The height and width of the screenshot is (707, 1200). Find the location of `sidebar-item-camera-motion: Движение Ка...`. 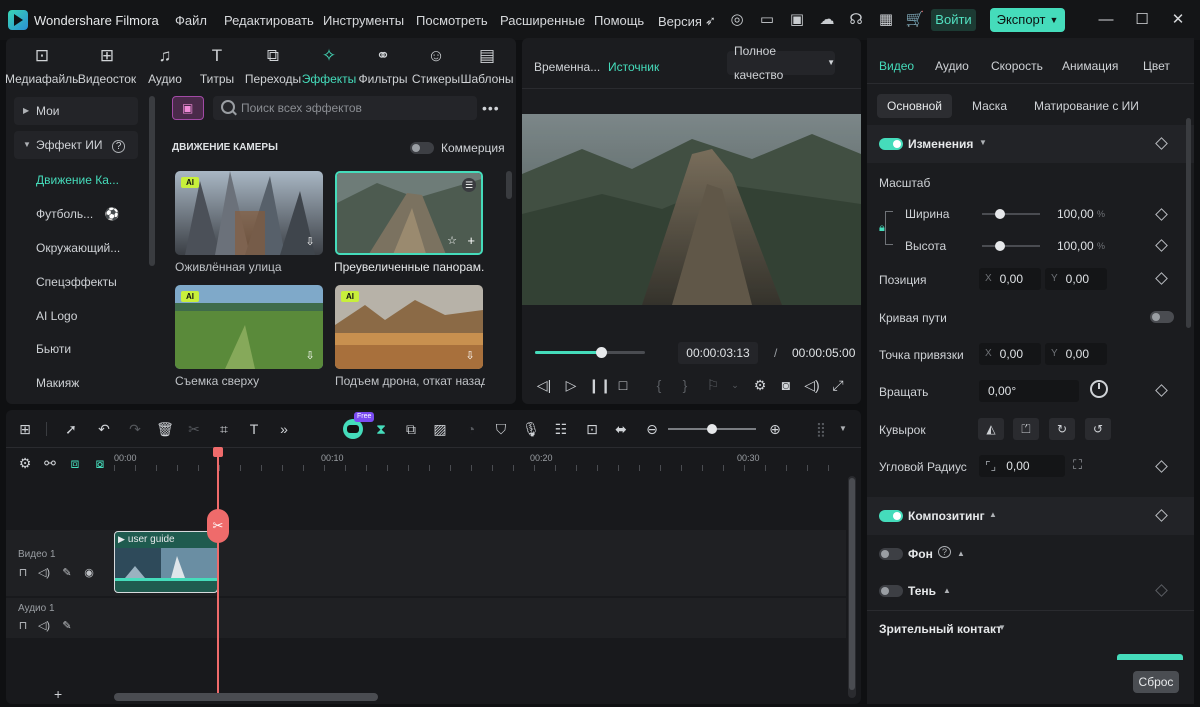

sidebar-item-camera-motion: Движение Ка... is located at coordinates (76, 180).